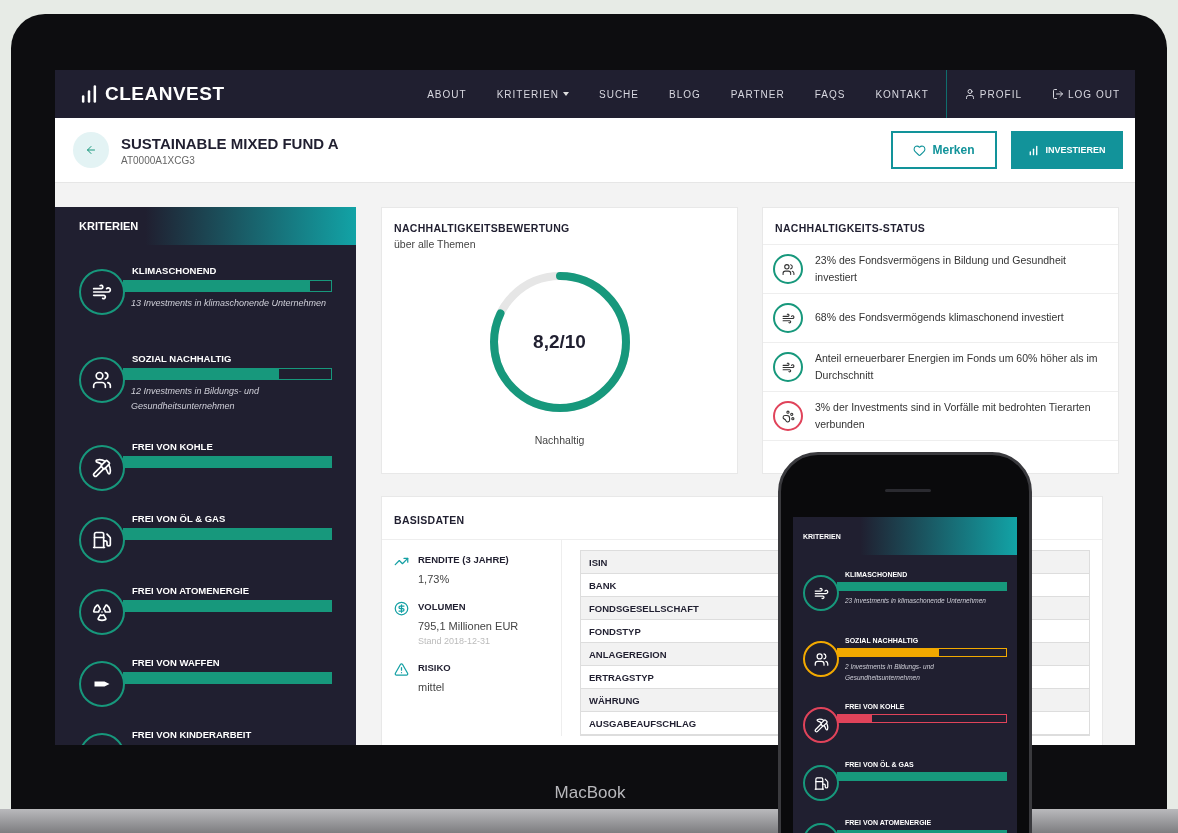 The width and height of the screenshot is (1178, 833). What do you see at coordinates (165, 94) in the screenshot?
I see `logo: CLEANVEST` at bounding box center [165, 94].